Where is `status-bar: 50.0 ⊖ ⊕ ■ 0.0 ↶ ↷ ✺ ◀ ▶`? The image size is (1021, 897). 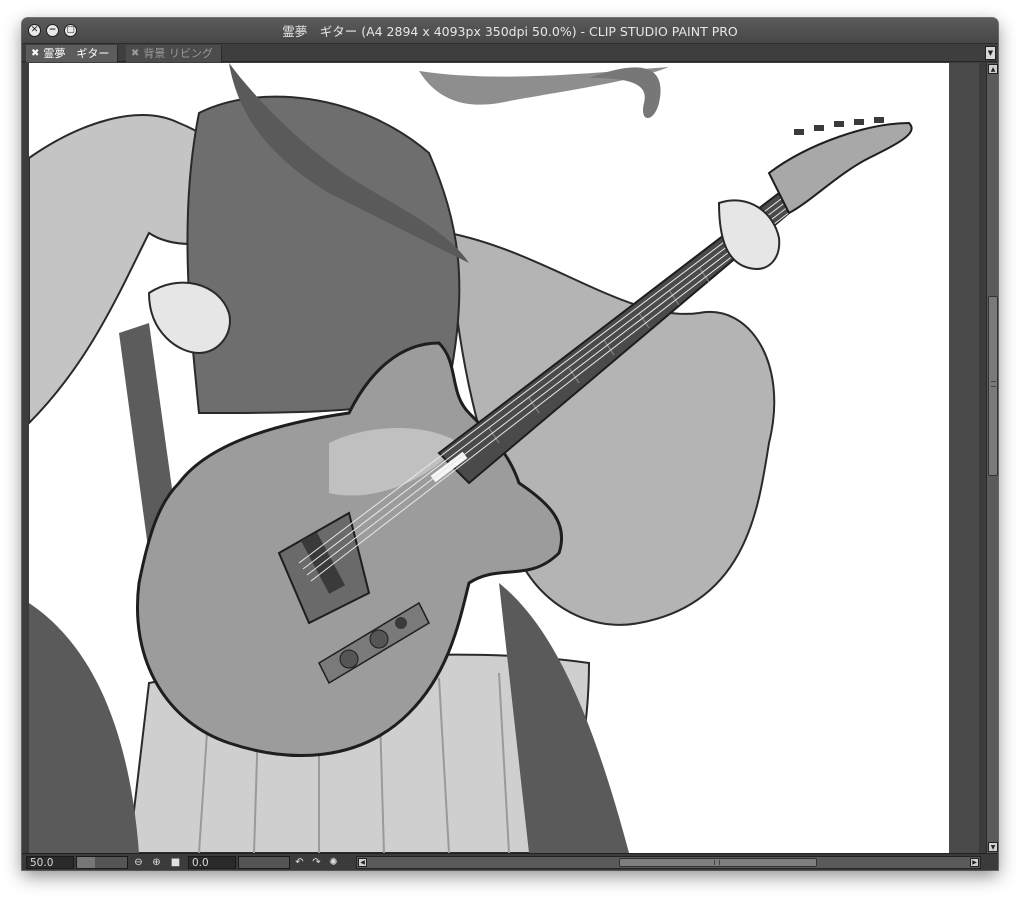
status-bar: 50.0 ⊖ ⊕ ■ 0.0 ↶ ↷ ✺ ◀ ▶ is located at coordinates (510, 861).